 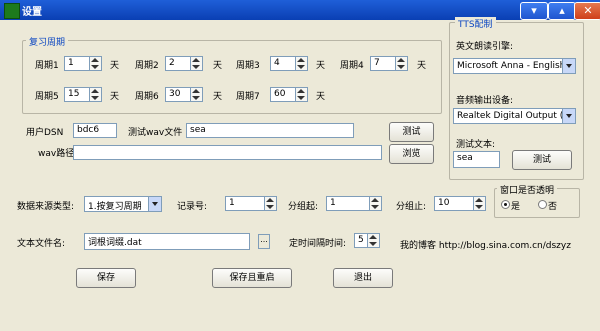 I want to click on period7-label: 周期7, so click(x=248, y=97).